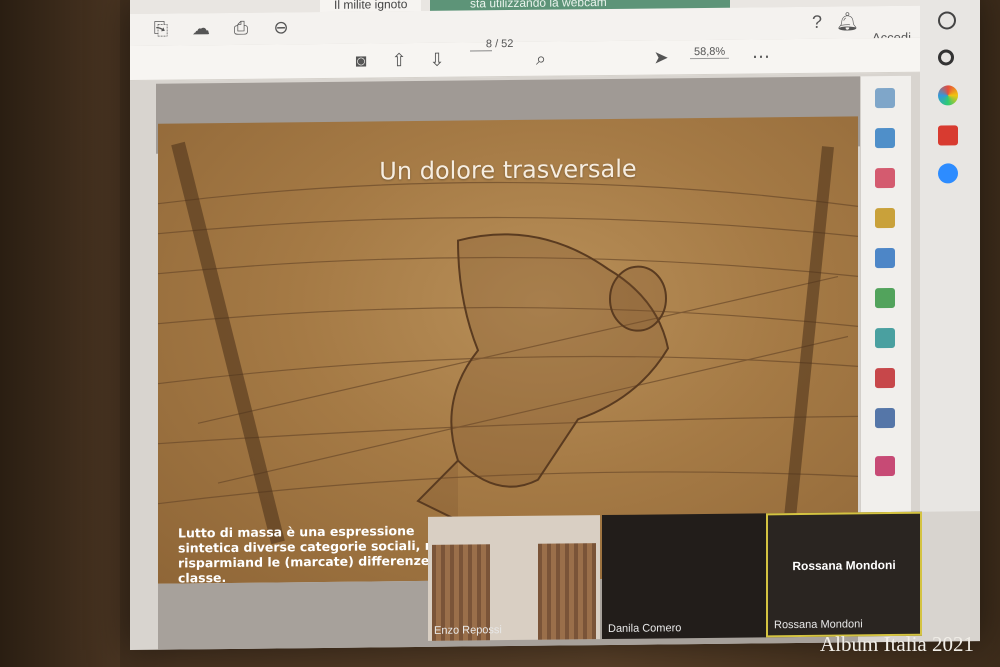 The image size is (1000, 667). Describe the element at coordinates (885, 138) in the screenshot. I see `export-icon` at that location.